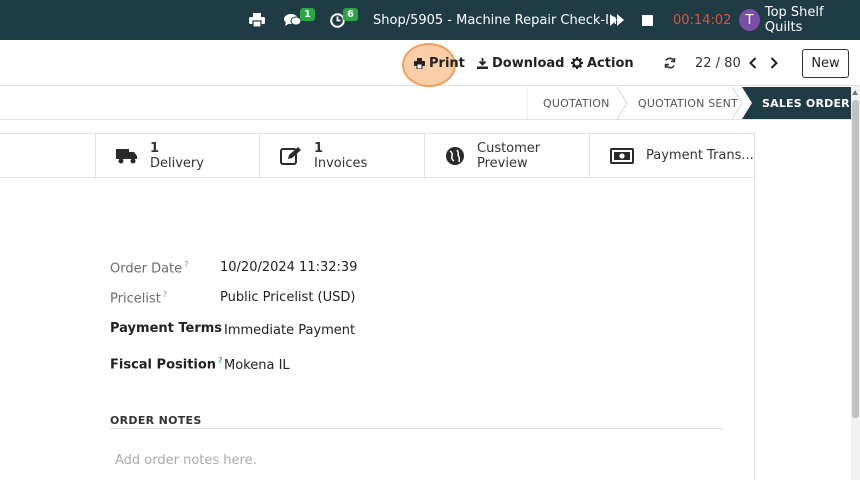  What do you see at coordinates (287, 297) in the screenshot?
I see `pricelist-value: Public Pricelist (USD)` at bounding box center [287, 297].